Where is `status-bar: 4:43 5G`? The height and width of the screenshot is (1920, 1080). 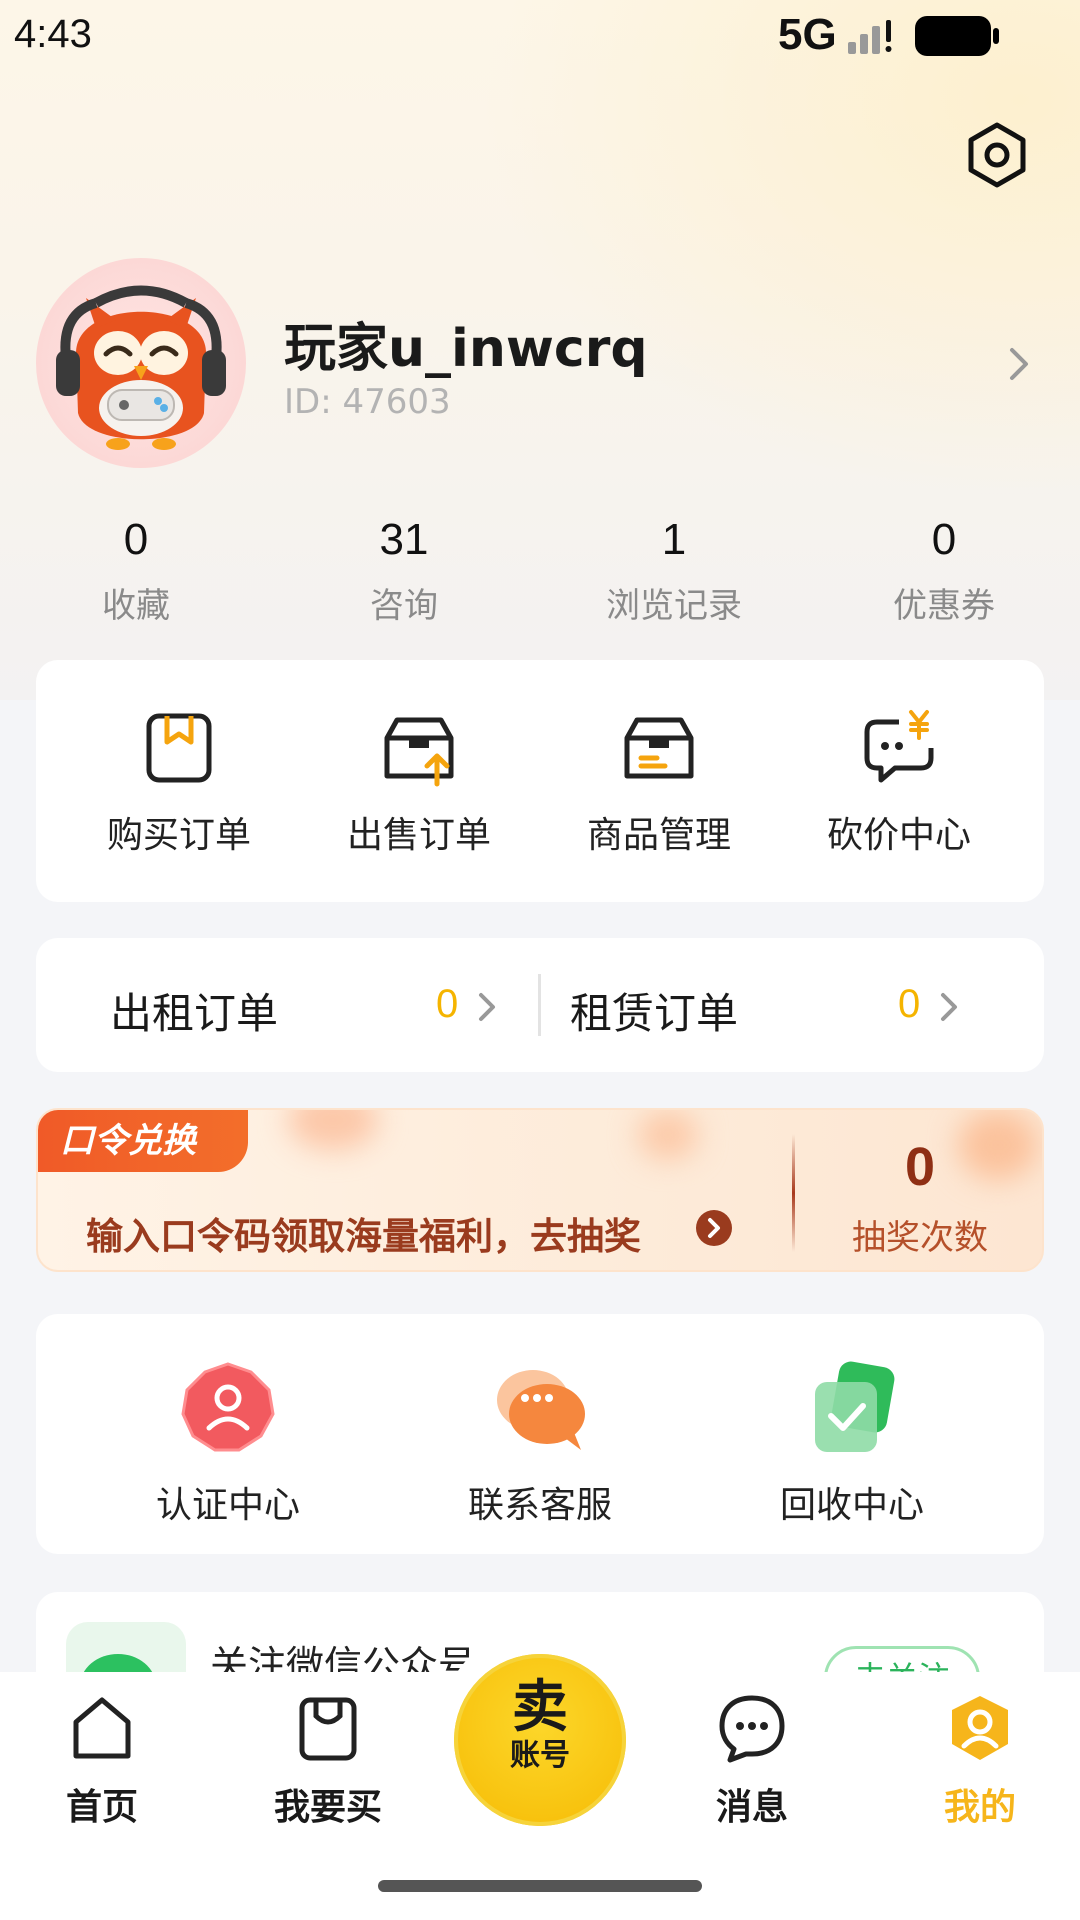 status-bar: 4:43 5G is located at coordinates (540, 36).